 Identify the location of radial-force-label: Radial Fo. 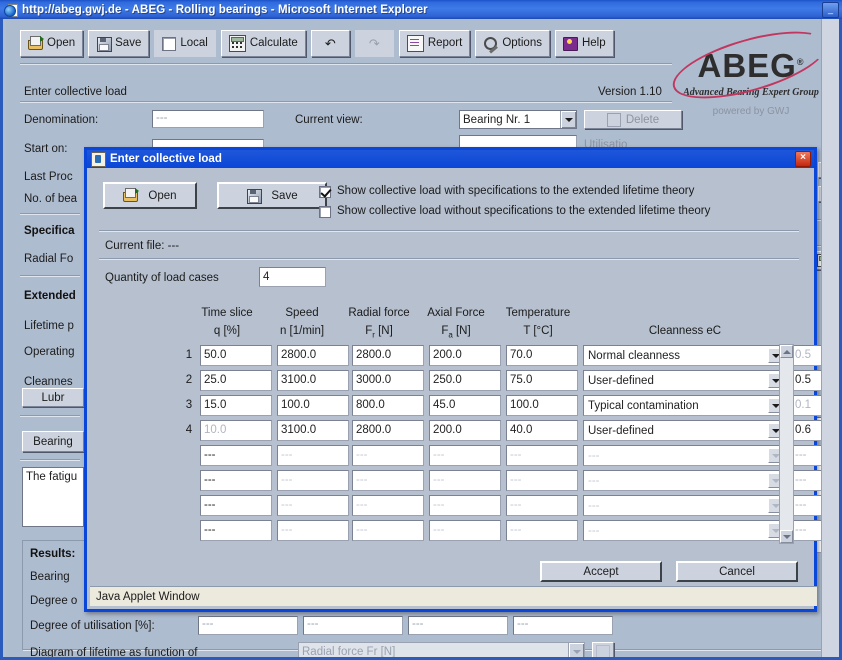
(49, 259).